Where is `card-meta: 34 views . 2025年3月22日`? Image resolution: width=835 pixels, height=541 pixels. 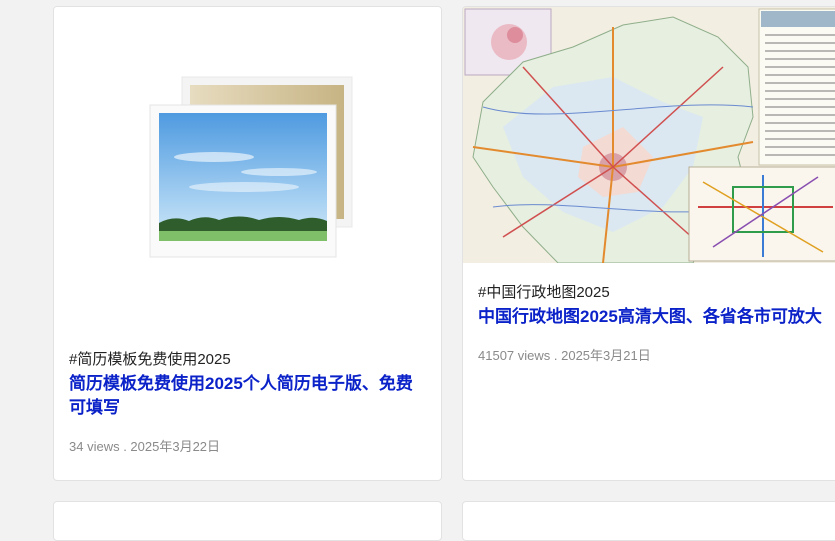 card-meta: 34 views . 2025年3月22日 is located at coordinates (145, 446).